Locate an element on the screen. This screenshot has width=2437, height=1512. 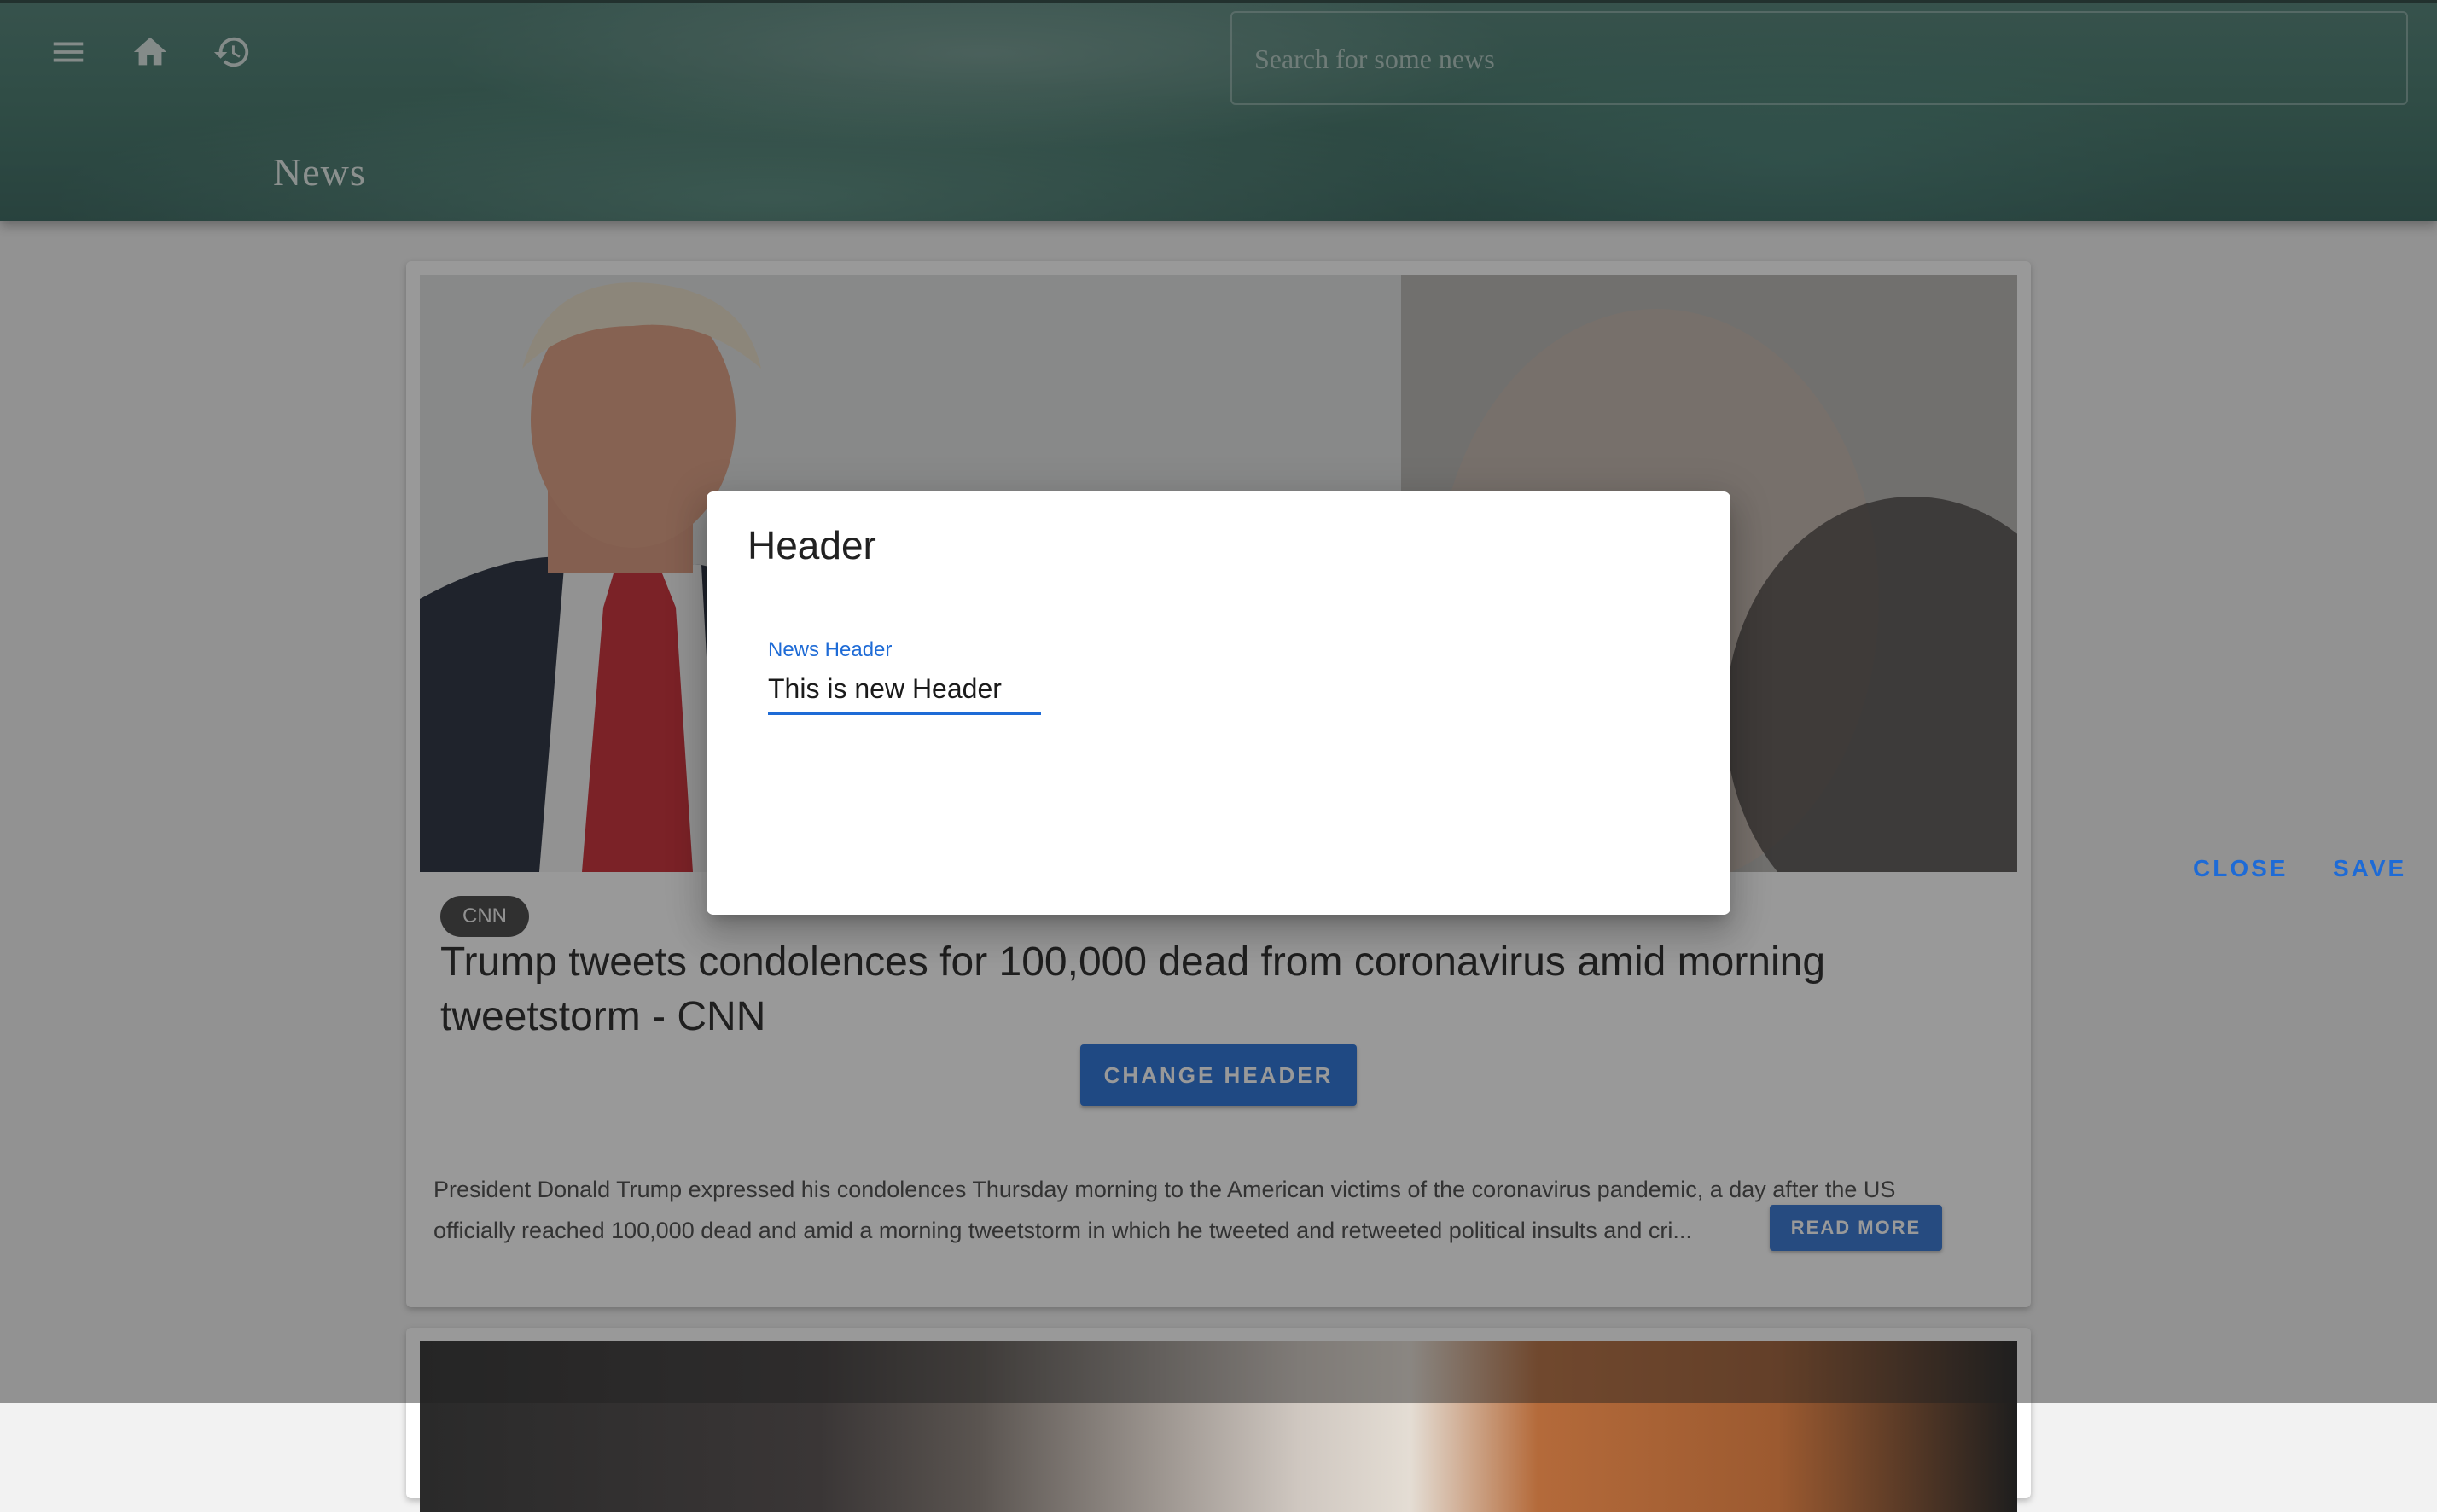
news-header-input is located at coordinates (904, 690).